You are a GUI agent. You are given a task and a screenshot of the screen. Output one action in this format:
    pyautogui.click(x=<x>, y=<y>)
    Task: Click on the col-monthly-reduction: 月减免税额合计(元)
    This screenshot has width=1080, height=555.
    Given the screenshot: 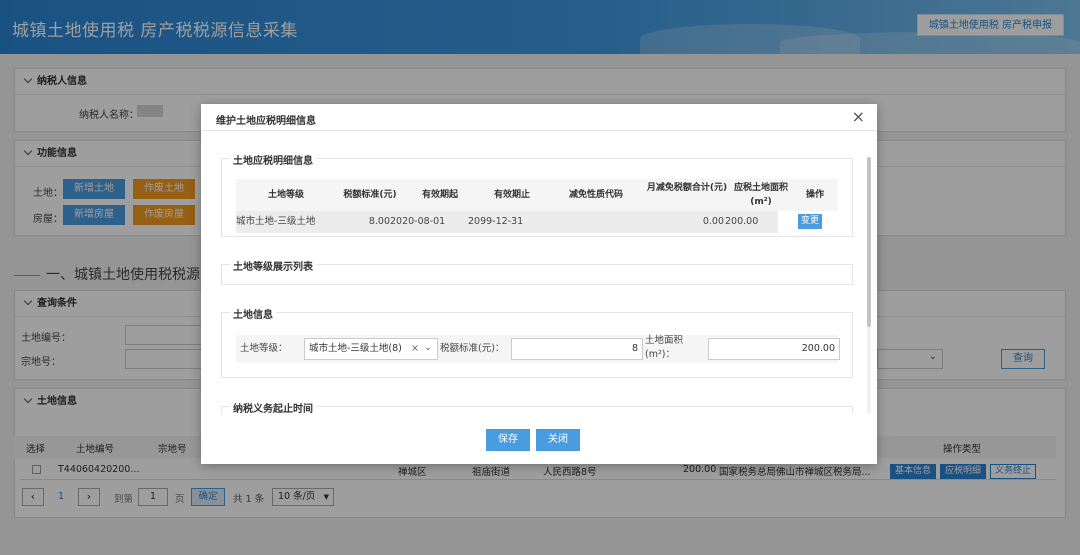 What is the action you would take?
    pyautogui.click(x=687, y=188)
    